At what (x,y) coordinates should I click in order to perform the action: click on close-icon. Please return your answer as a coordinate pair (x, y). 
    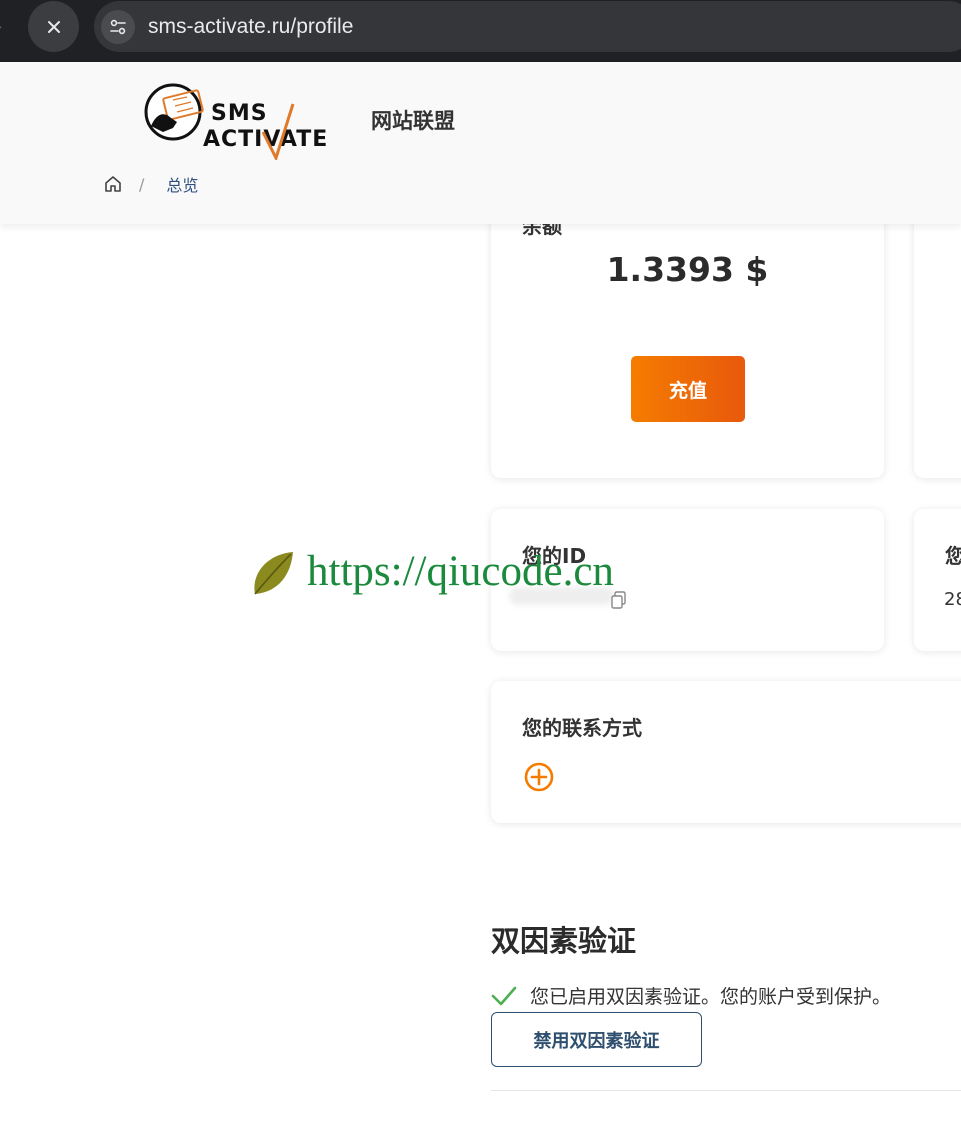
    Looking at the image, I should click on (53, 26).